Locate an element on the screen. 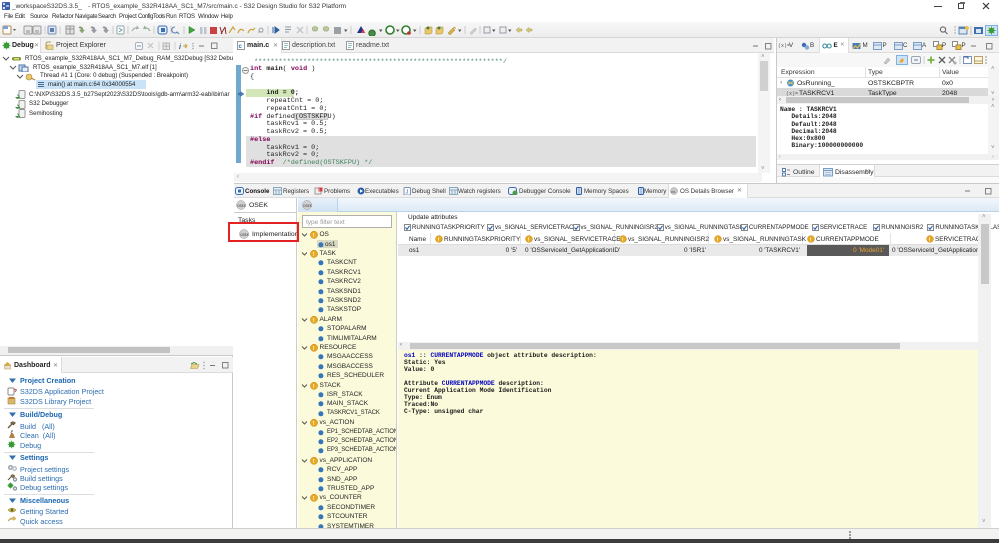  svg-text: J is located at coordinates (407, 193).